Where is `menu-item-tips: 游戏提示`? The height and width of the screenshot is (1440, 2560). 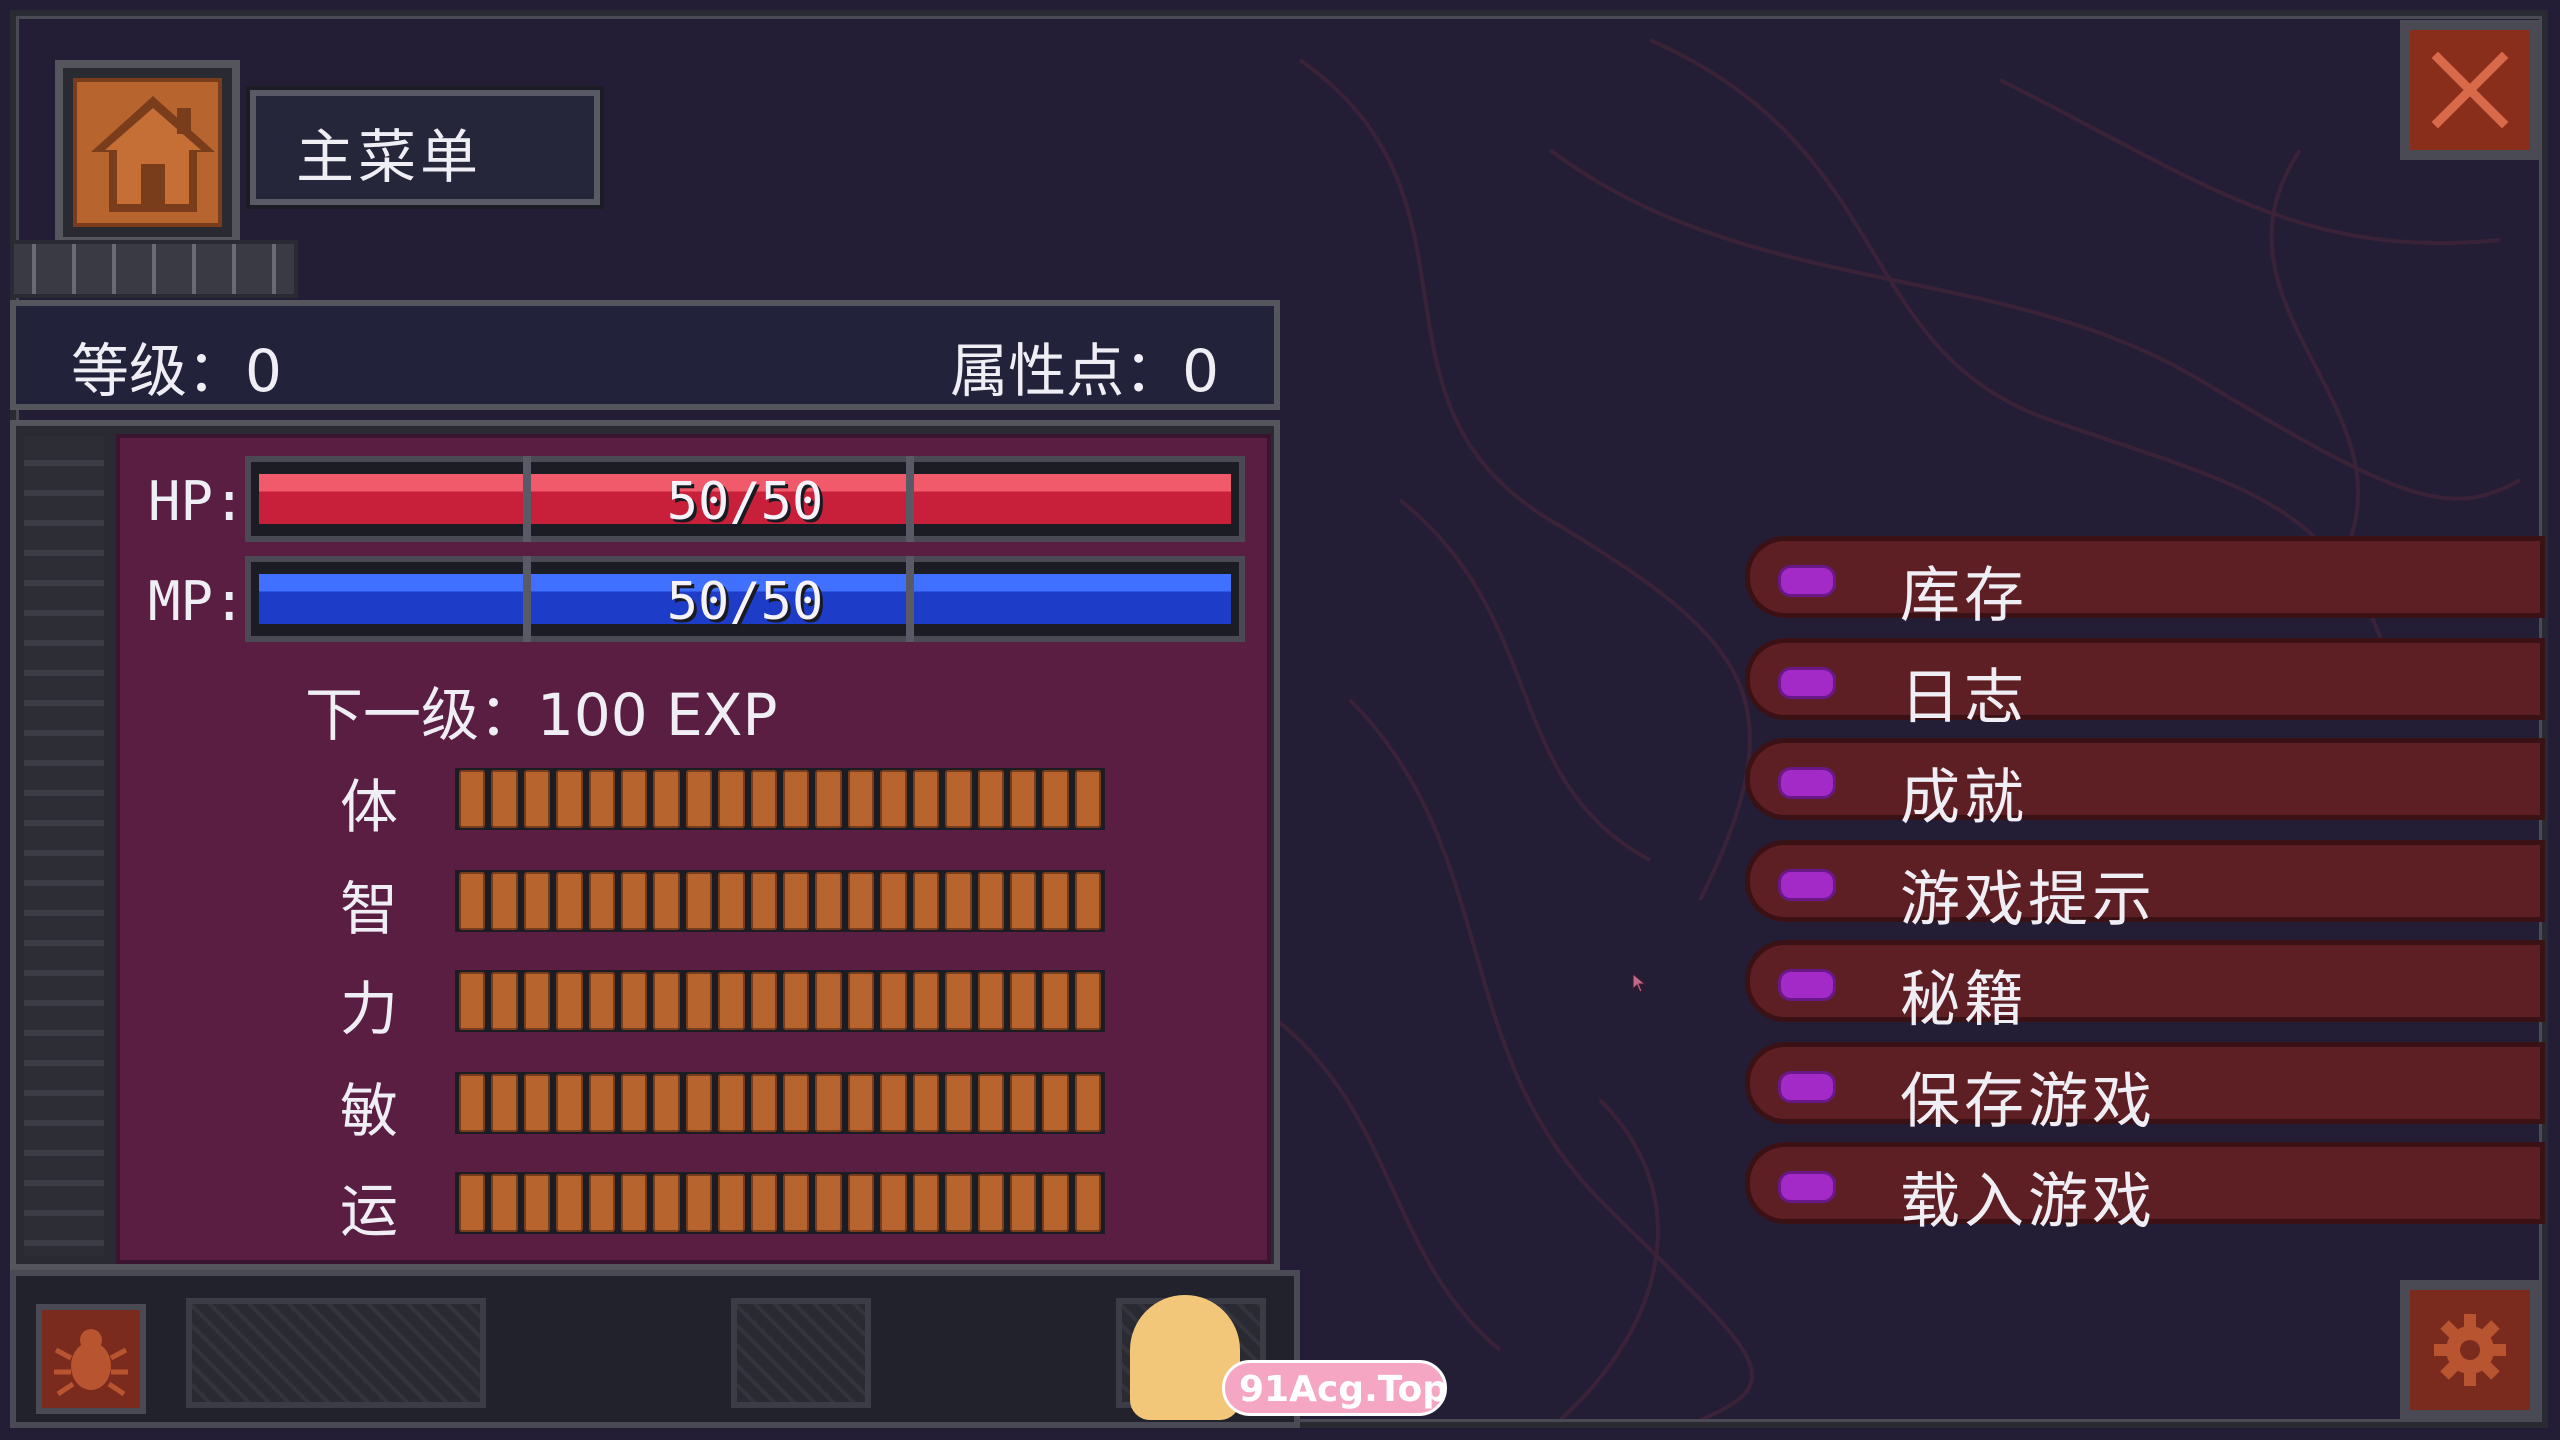
menu-item-tips: 游戏提示 is located at coordinates (2145, 887).